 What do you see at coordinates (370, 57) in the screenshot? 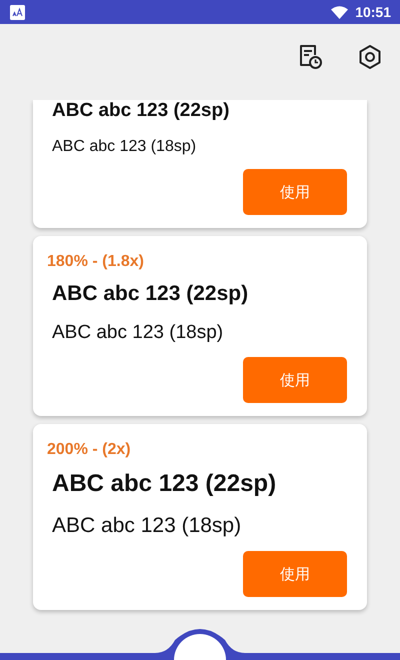
I see `settings-icon` at bounding box center [370, 57].